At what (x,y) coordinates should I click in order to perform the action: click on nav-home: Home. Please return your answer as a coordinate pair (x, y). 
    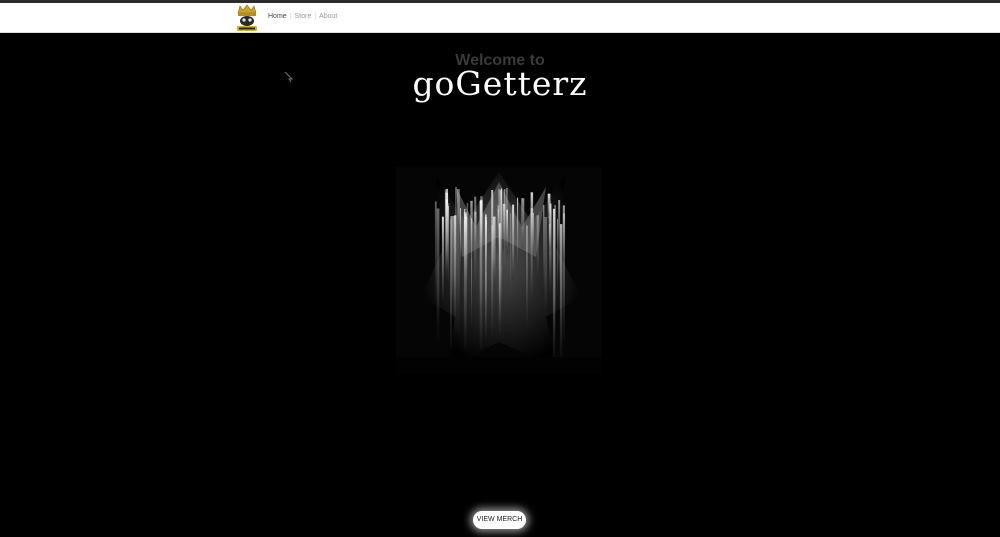
    Looking at the image, I should click on (277, 16).